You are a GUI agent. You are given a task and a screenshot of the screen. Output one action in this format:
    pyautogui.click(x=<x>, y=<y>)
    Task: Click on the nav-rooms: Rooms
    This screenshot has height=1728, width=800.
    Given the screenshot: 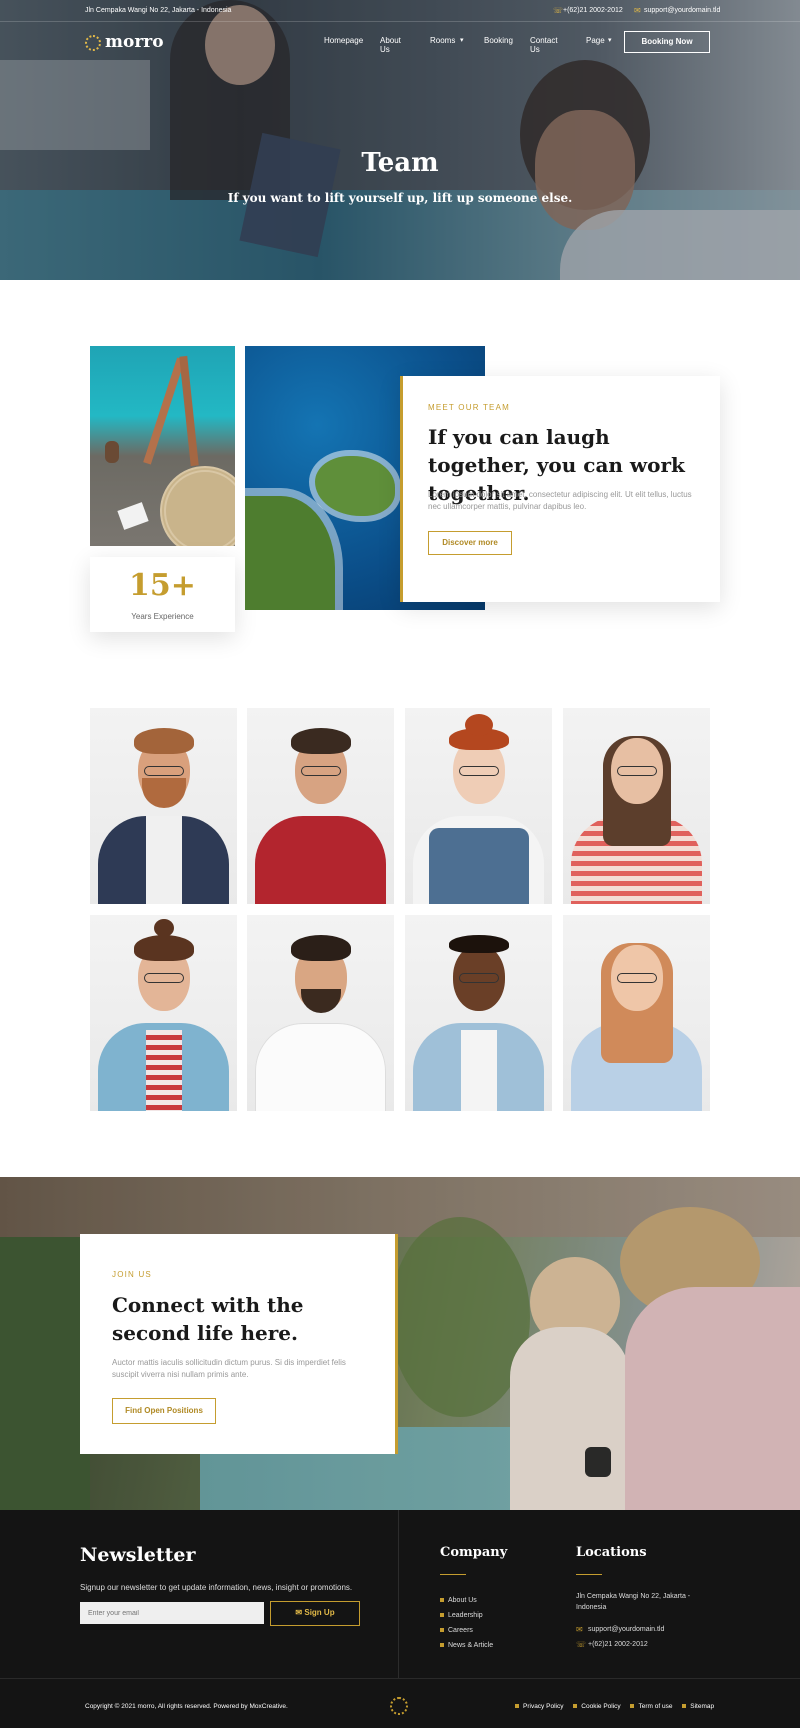 What is the action you would take?
    pyautogui.click(x=442, y=40)
    